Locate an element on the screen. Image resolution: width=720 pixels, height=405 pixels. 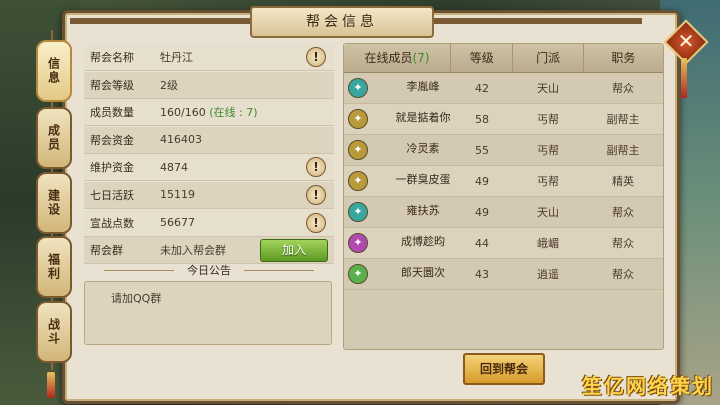
info-row-group: 帮会群 未加入帮会群 加入 is located at coordinates (209, 251).